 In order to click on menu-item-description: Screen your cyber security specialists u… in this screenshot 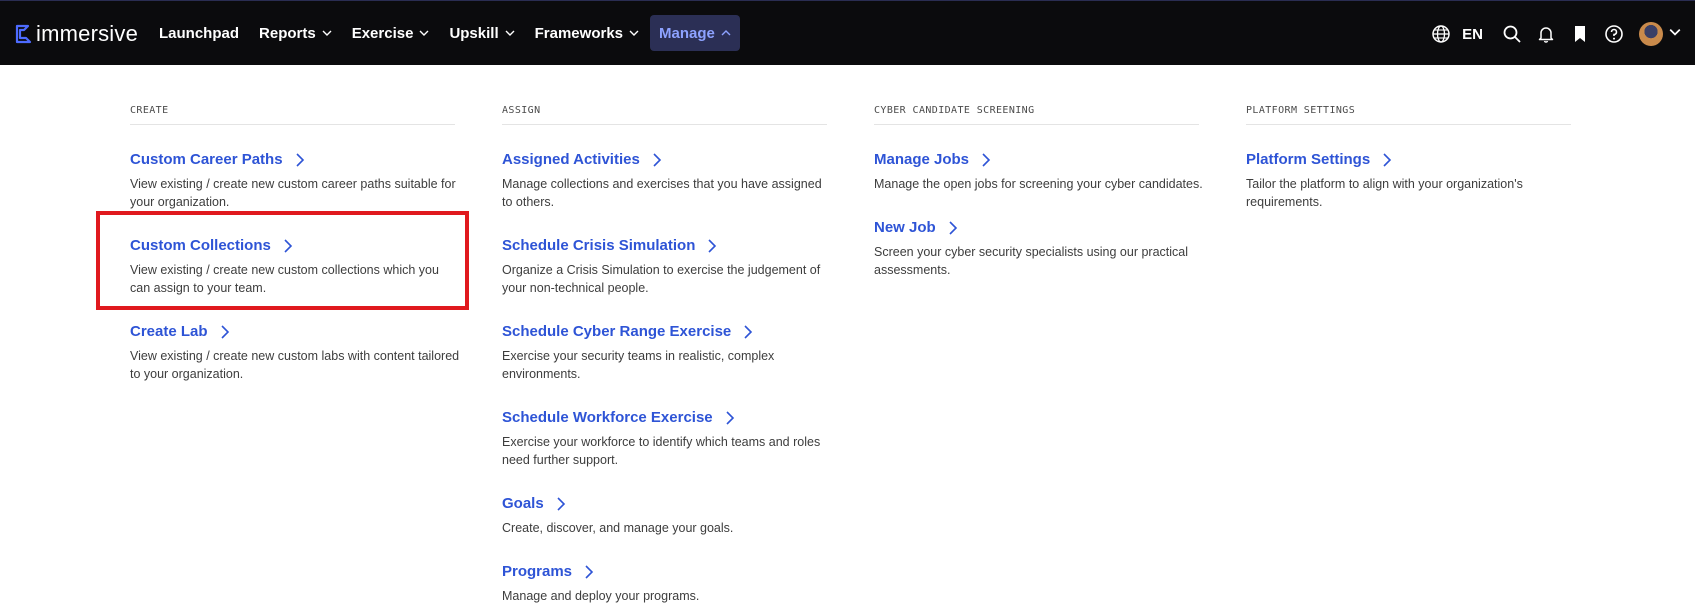, I will do `click(1031, 261)`.